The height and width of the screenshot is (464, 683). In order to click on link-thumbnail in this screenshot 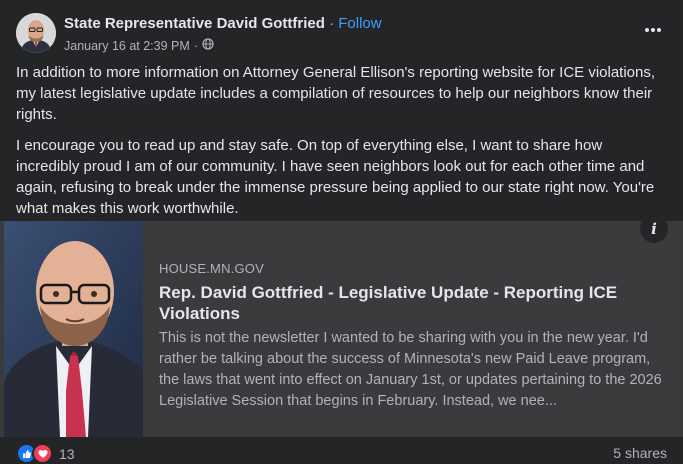, I will do `click(73, 329)`.